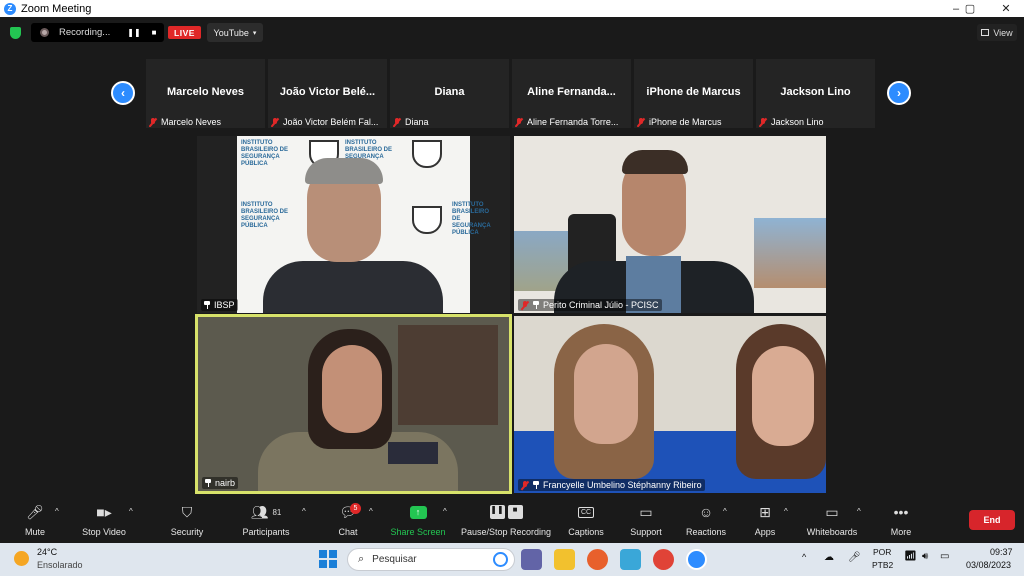  What do you see at coordinates (219, 305) in the screenshot?
I see `video-tile-label: IBSP` at bounding box center [219, 305].